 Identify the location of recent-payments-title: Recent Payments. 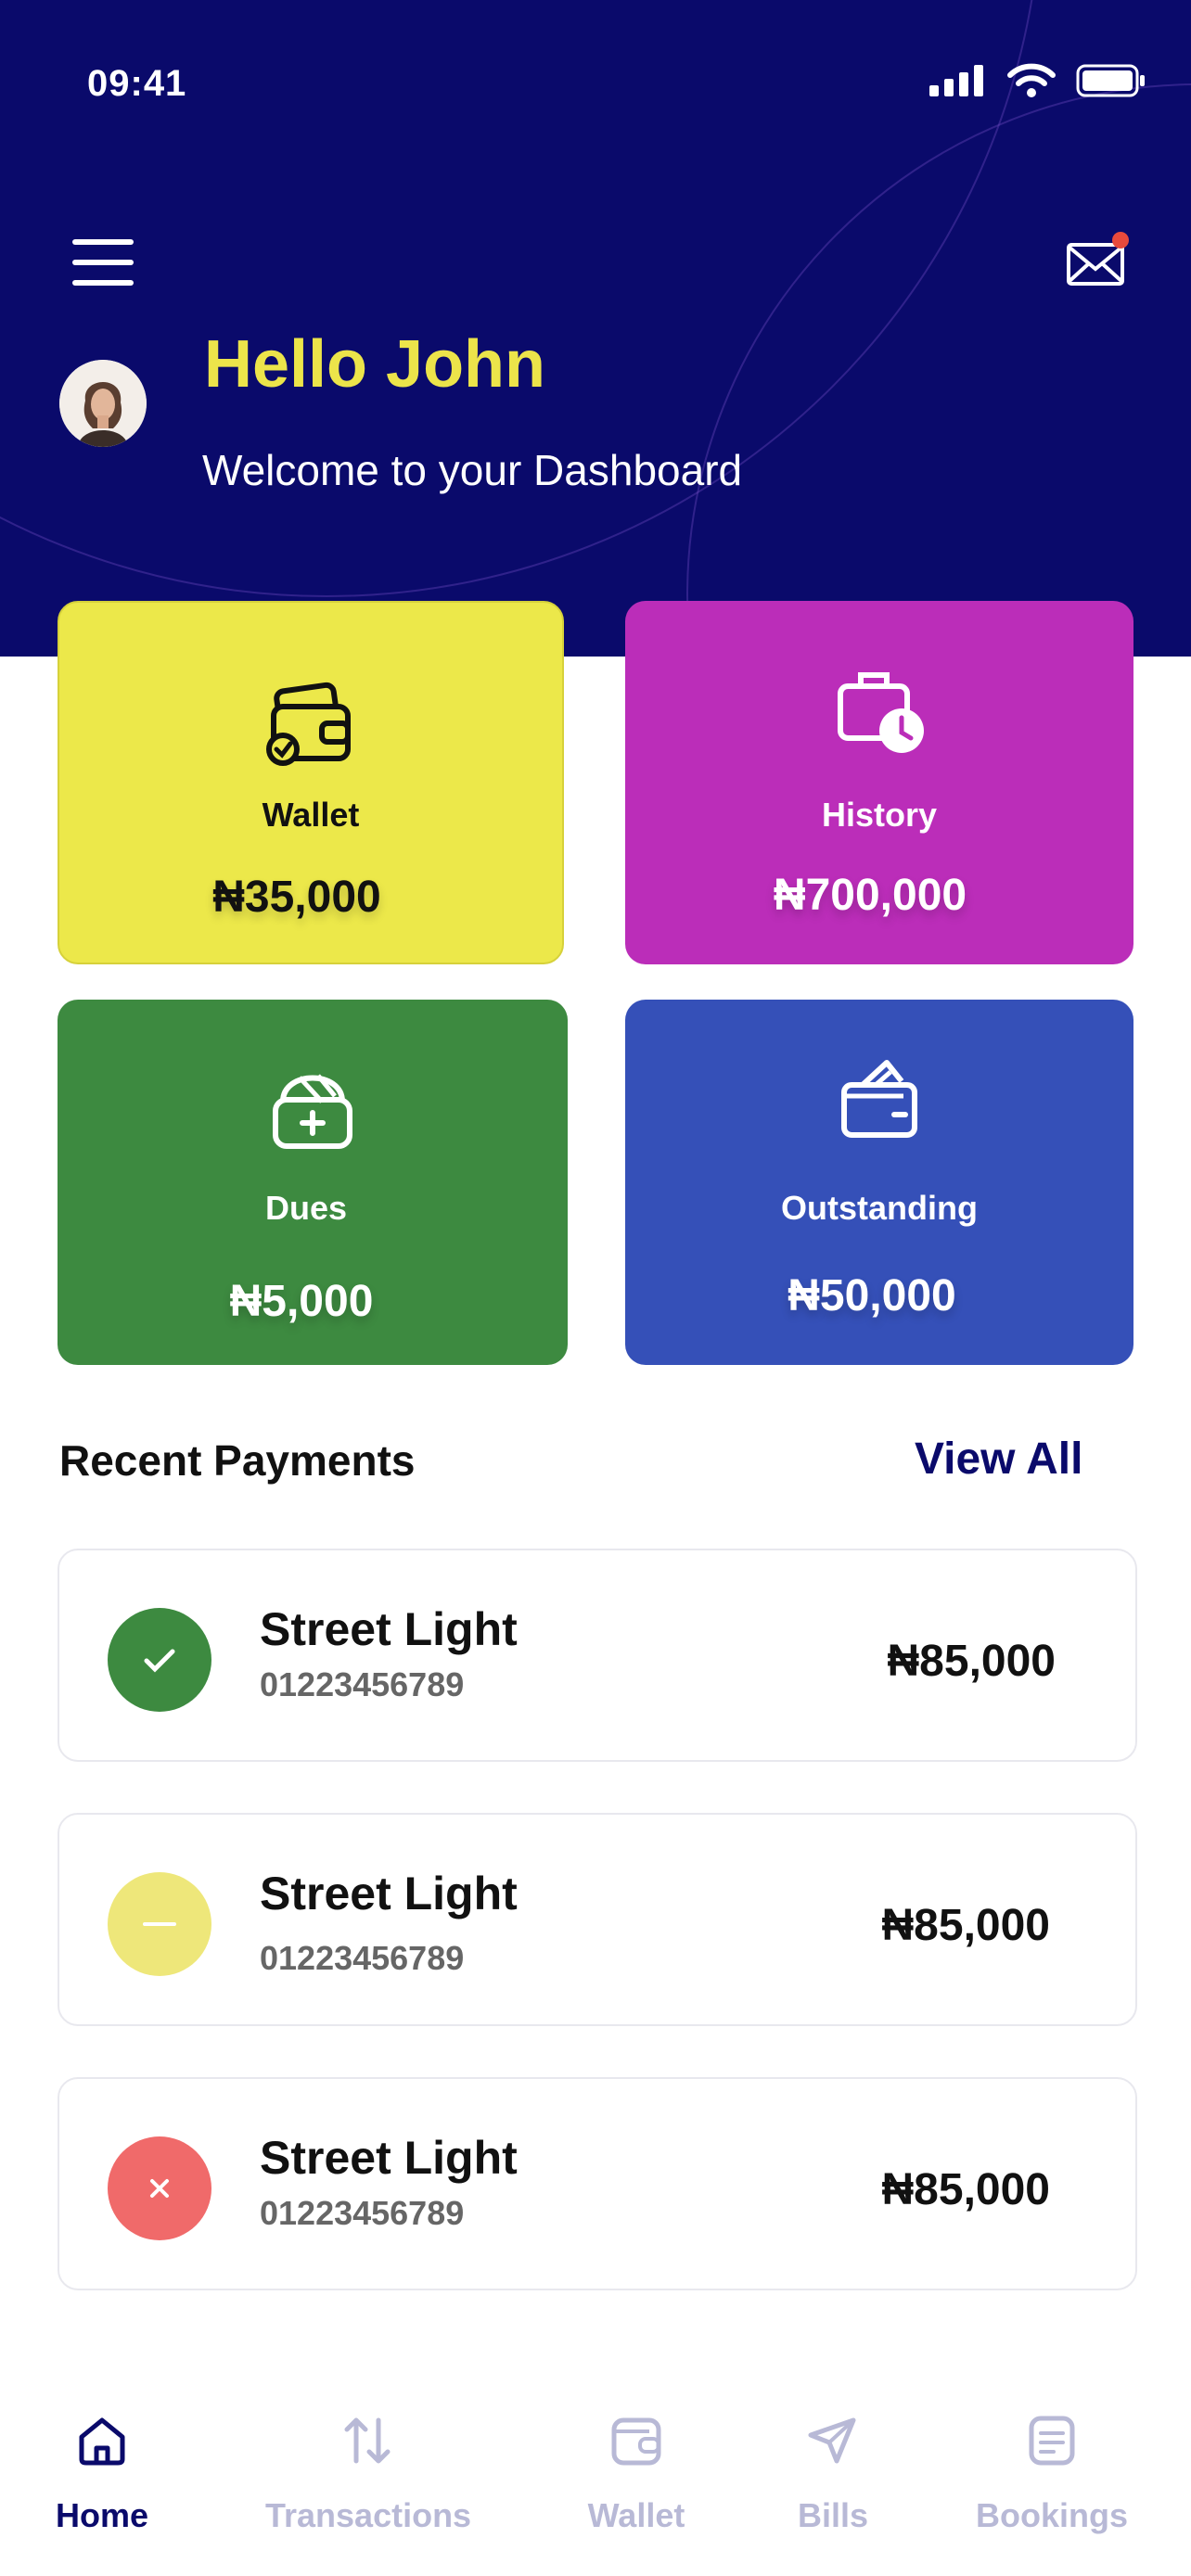
(237, 1460).